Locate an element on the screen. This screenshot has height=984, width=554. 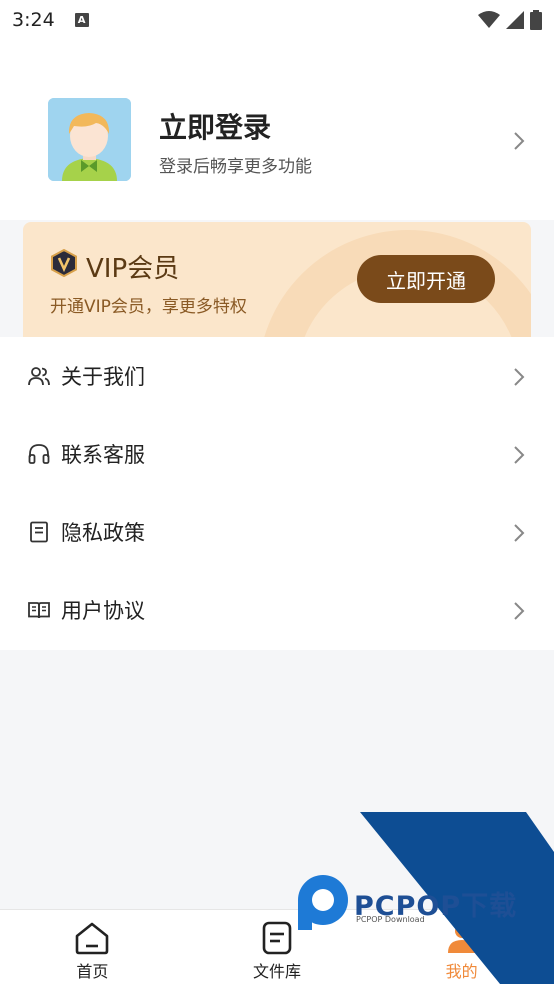
tab-label: 首页 is located at coordinates (92, 971).